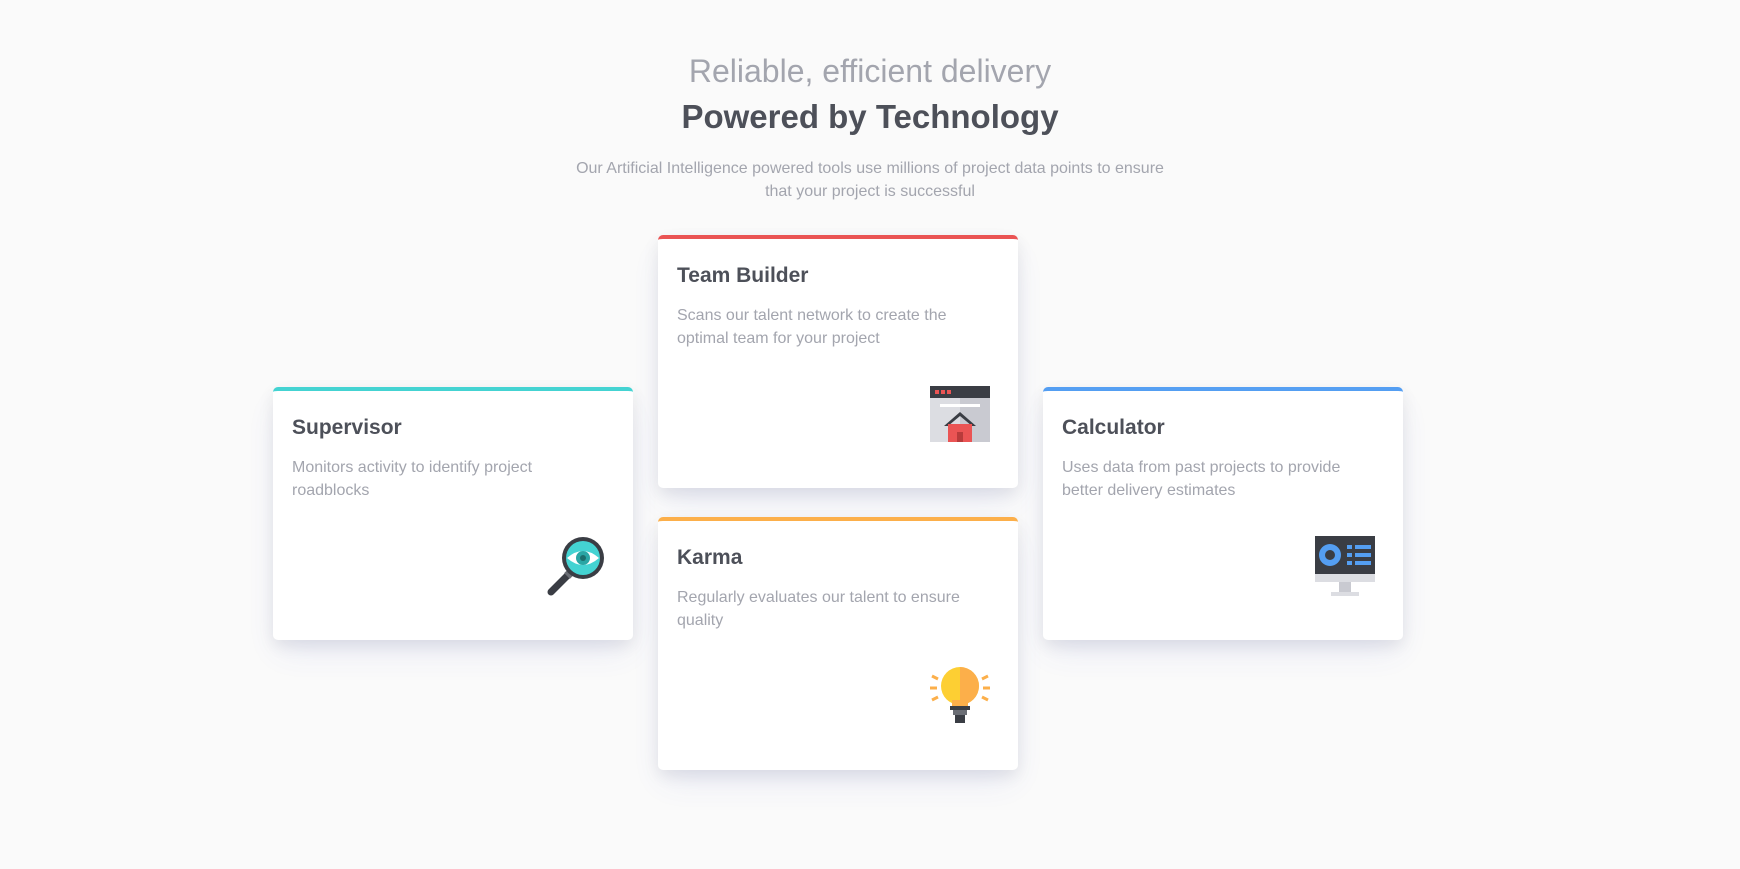 The image size is (1740, 869). I want to click on magnifier-eye-icon, so click(575, 566).